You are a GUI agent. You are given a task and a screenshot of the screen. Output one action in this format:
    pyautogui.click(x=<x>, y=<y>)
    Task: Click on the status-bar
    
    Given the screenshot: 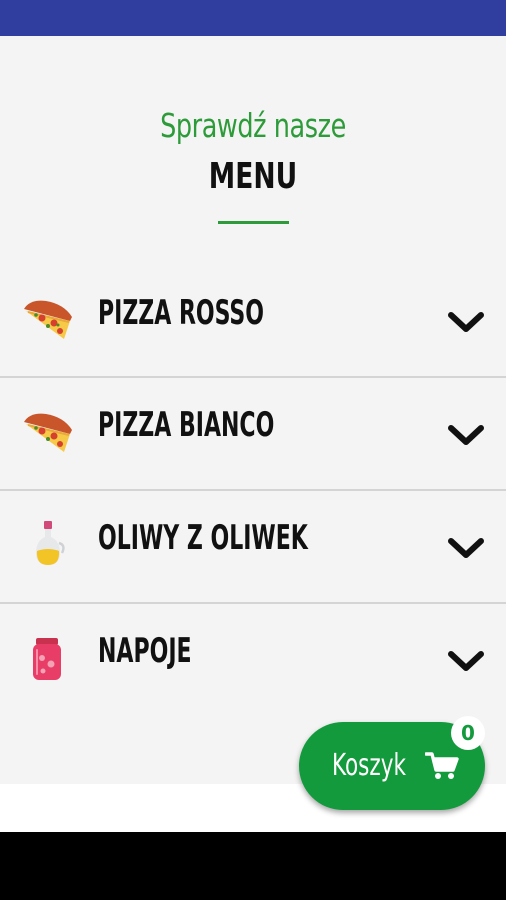 What is the action you would take?
    pyautogui.click(x=253, y=18)
    